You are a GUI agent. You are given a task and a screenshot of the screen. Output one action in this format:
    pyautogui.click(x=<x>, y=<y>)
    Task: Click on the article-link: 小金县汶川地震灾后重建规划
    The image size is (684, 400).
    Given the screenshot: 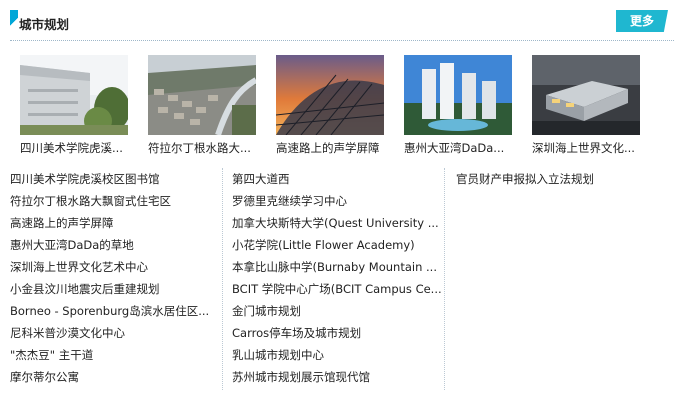 What is the action you would take?
    pyautogui.click(x=116, y=289)
    